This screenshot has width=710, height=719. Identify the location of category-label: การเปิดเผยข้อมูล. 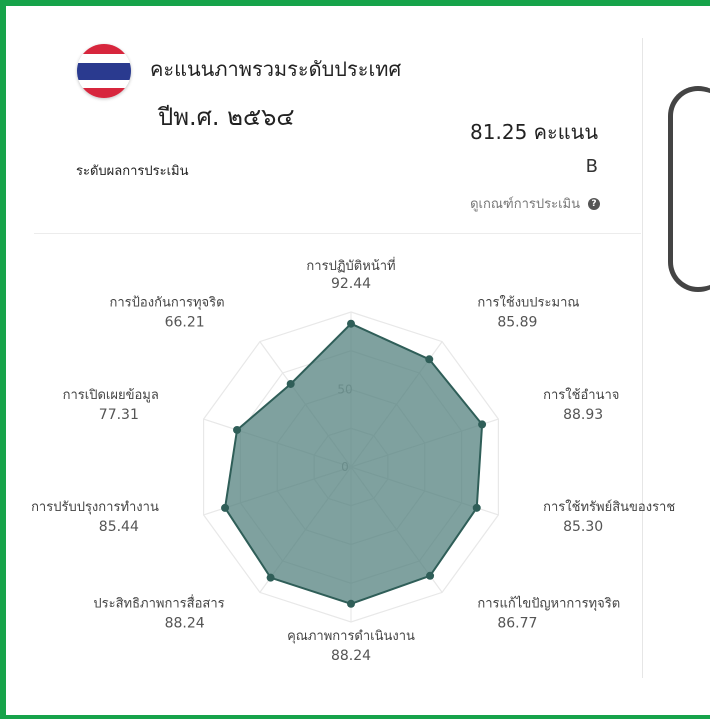
(111, 395).